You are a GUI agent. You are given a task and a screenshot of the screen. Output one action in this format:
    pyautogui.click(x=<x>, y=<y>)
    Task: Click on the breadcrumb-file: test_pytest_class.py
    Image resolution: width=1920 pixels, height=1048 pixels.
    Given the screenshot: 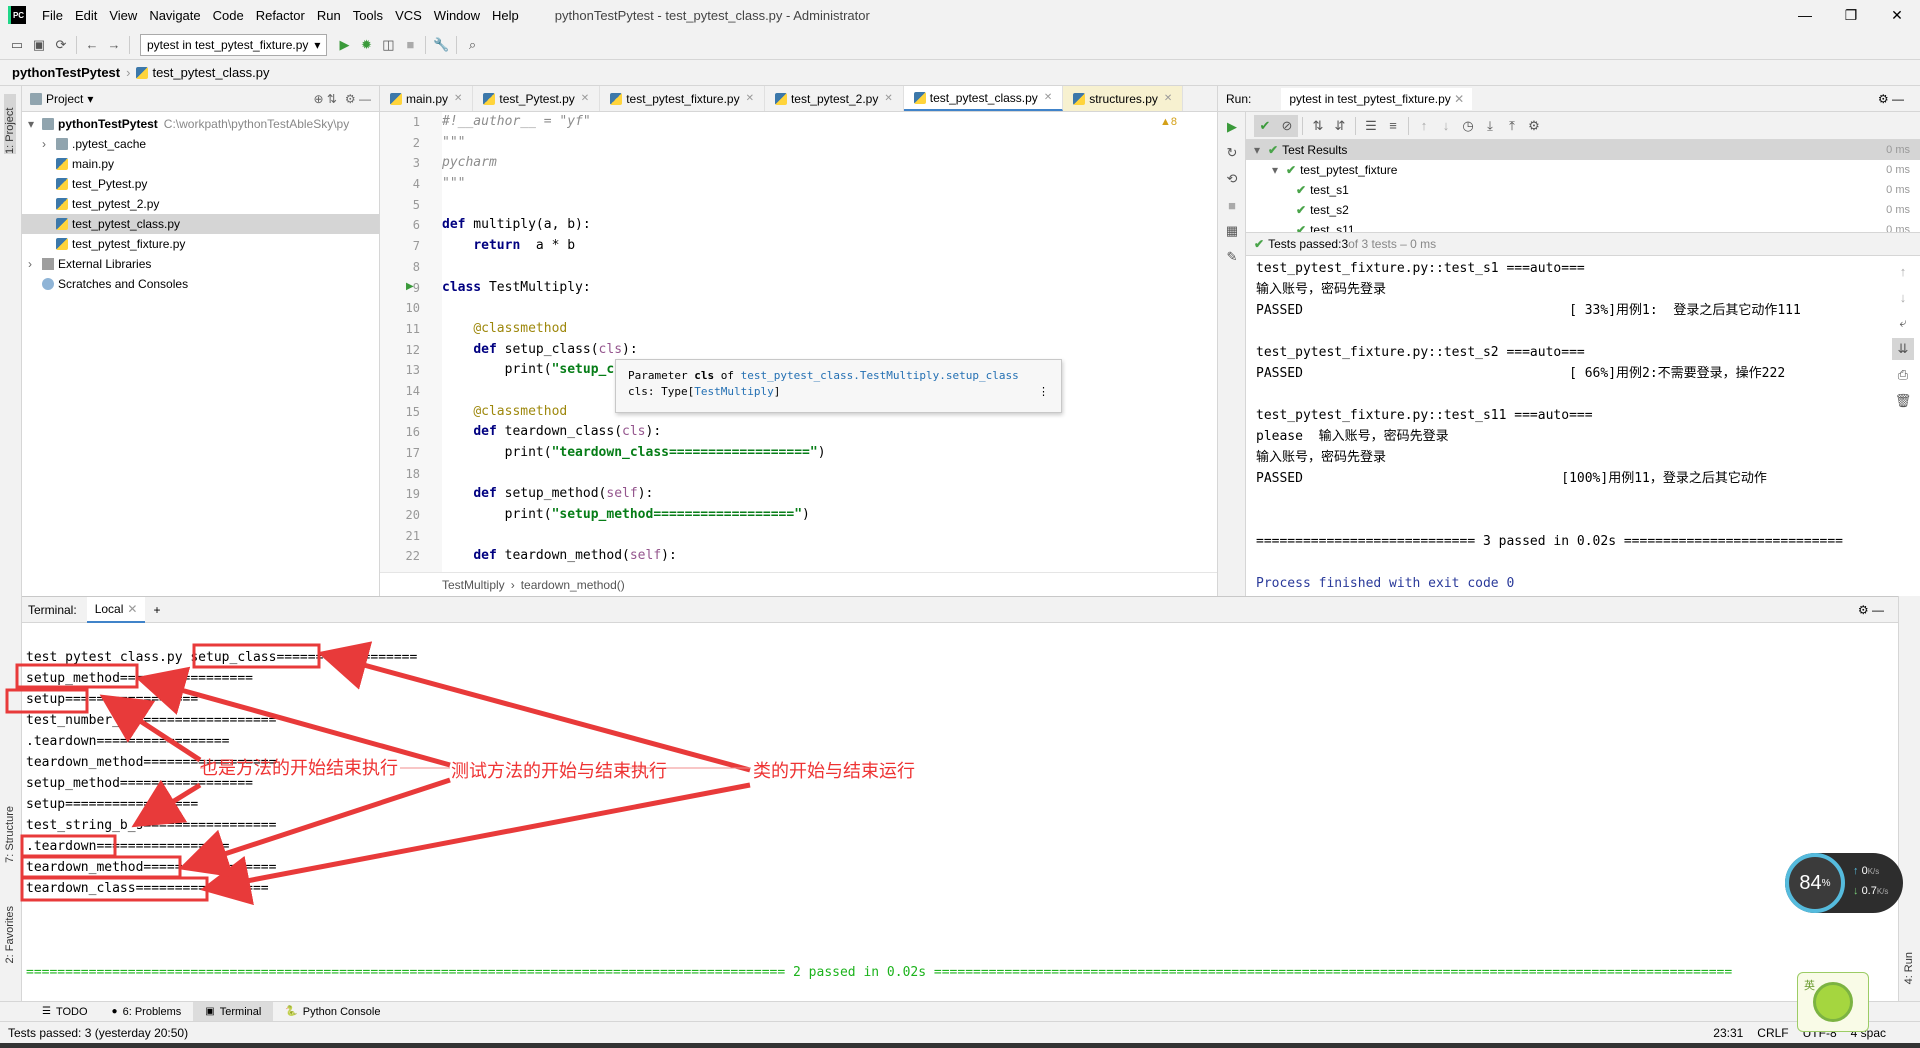 What is the action you would take?
    pyautogui.click(x=210, y=72)
    